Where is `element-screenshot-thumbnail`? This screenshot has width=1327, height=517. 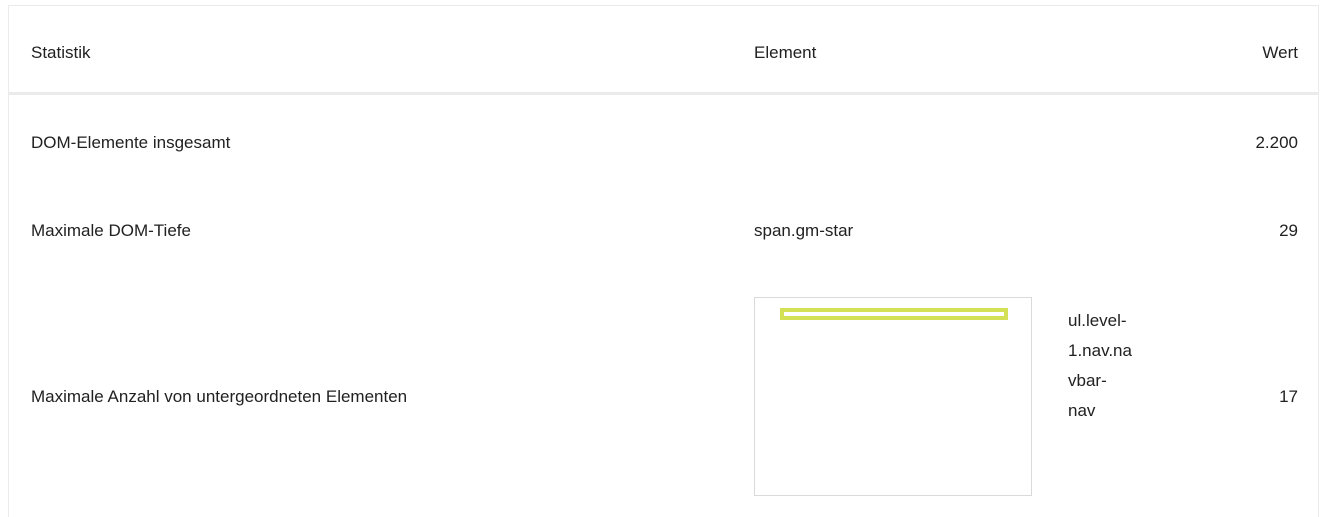
element-screenshot-thumbnail is located at coordinates (893, 396).